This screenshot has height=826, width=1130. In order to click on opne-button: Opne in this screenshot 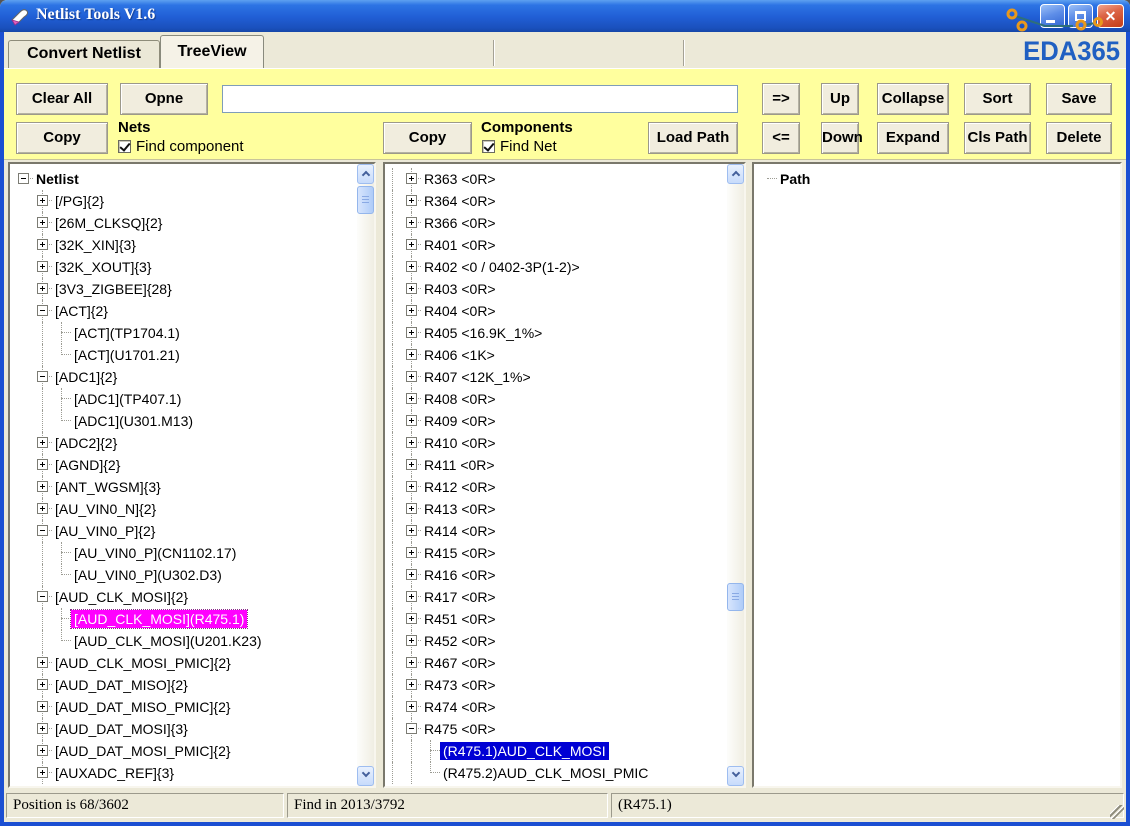, I will do `click(164, 99)`.